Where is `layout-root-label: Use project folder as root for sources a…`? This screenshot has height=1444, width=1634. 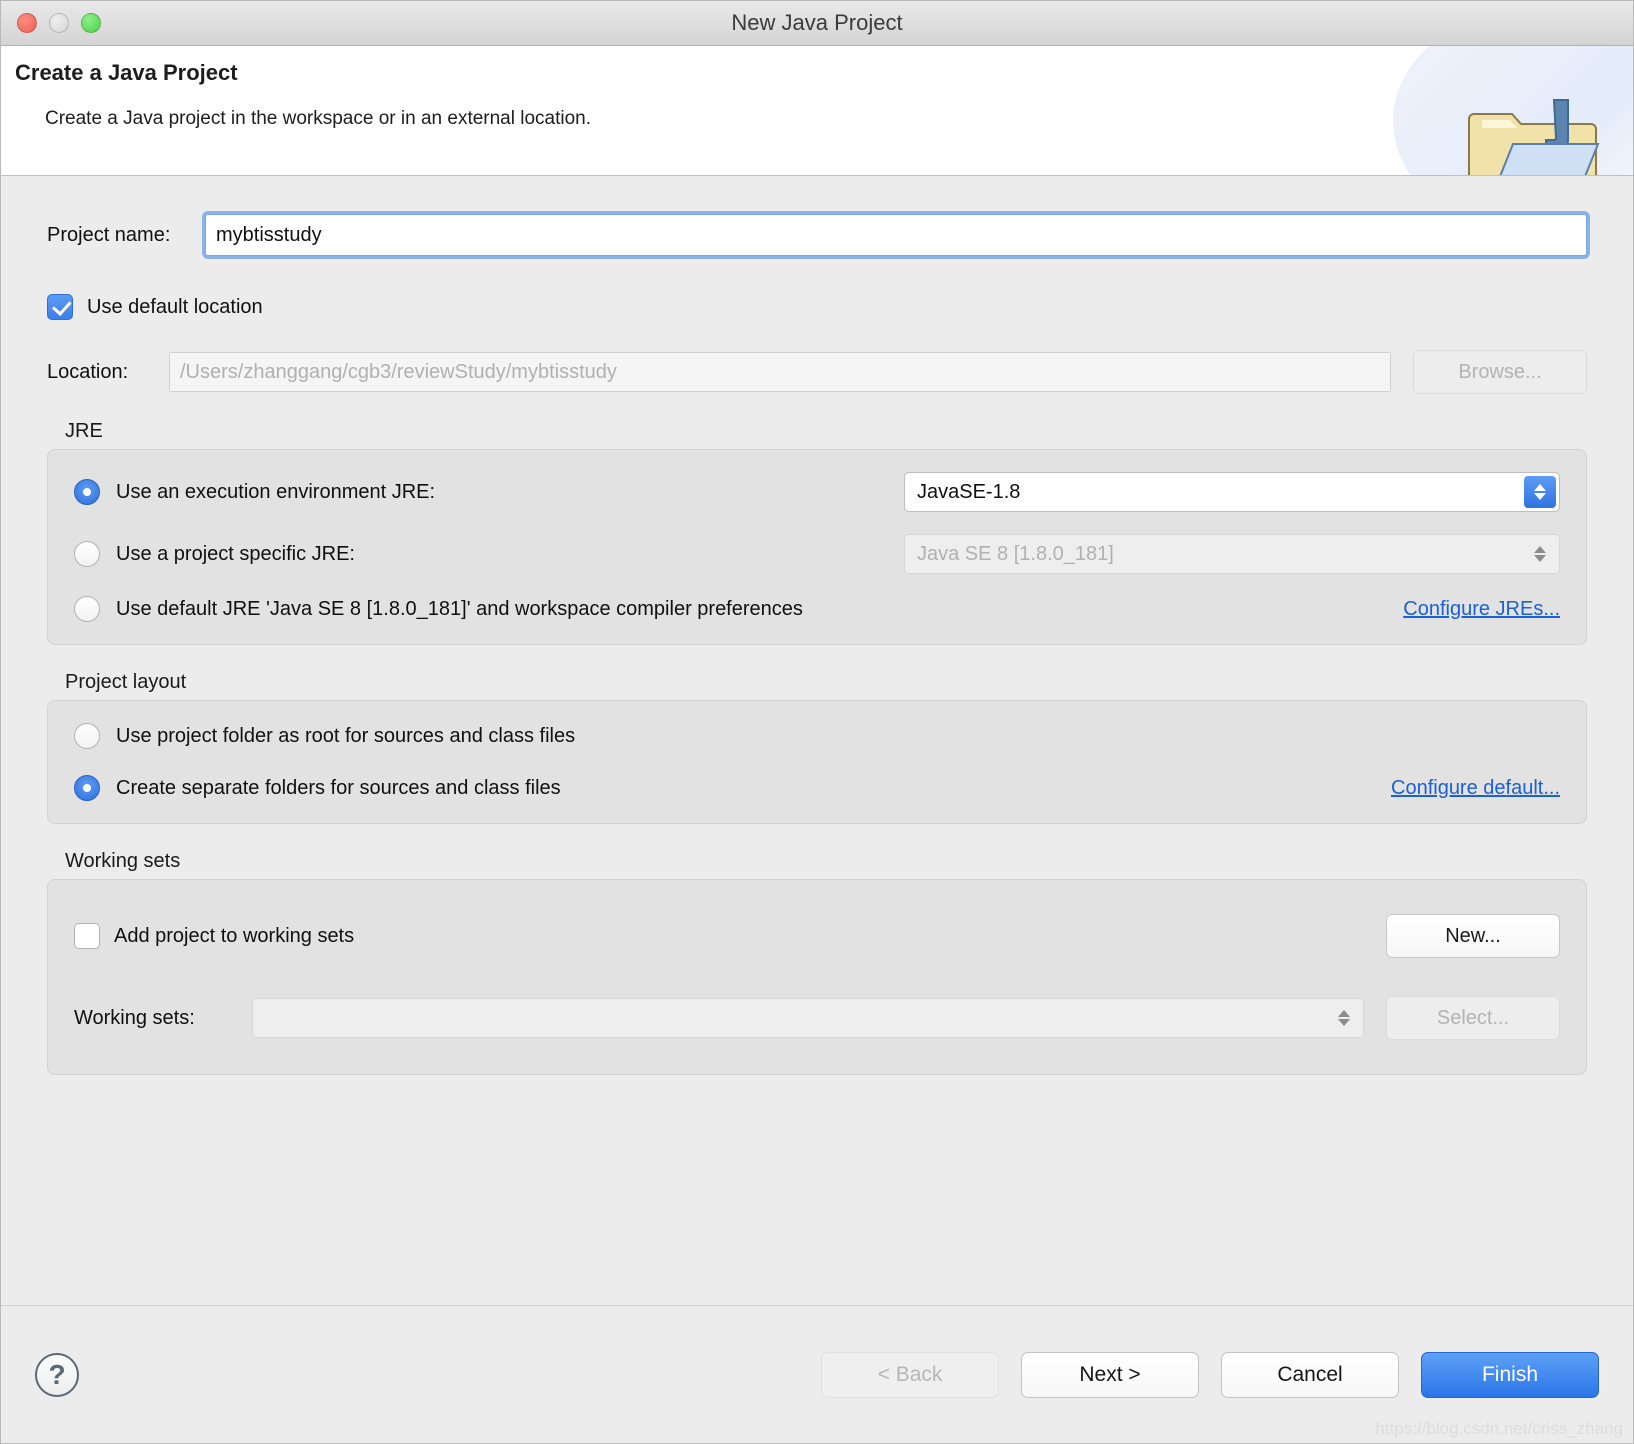
layout-root-label: Use project folder as root for sources a… is located at coordinates (346, 735).